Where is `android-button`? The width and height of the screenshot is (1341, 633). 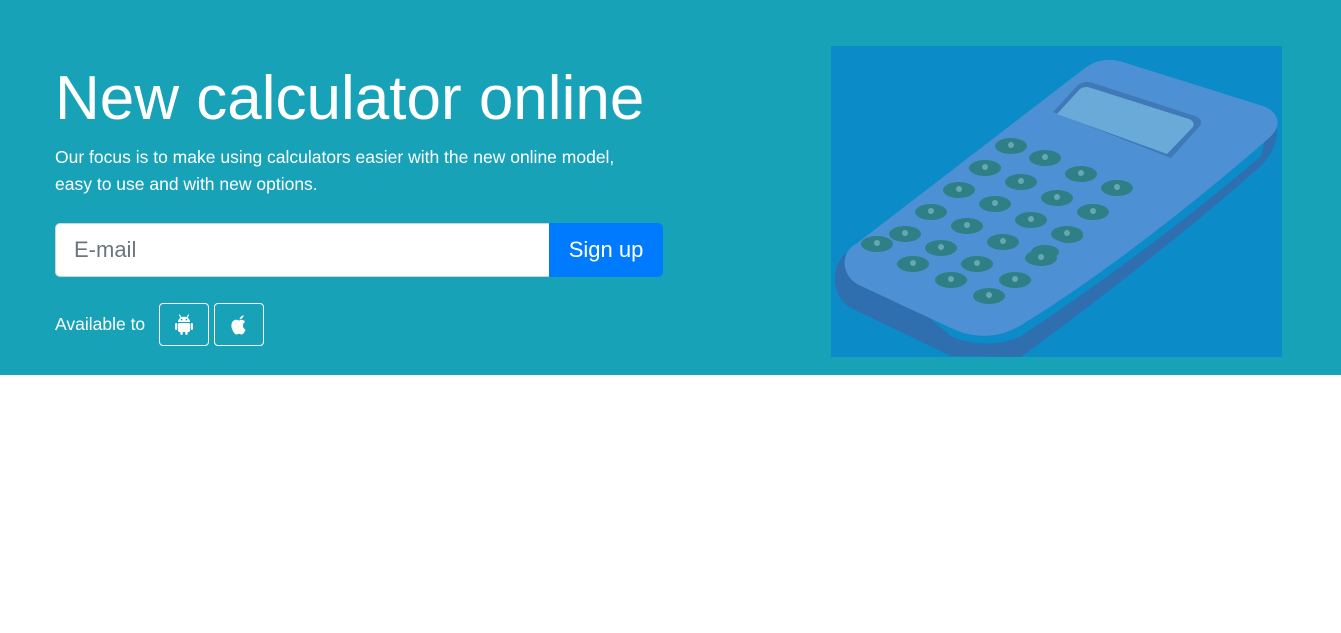
android-button is located at coordinates (184, 324).